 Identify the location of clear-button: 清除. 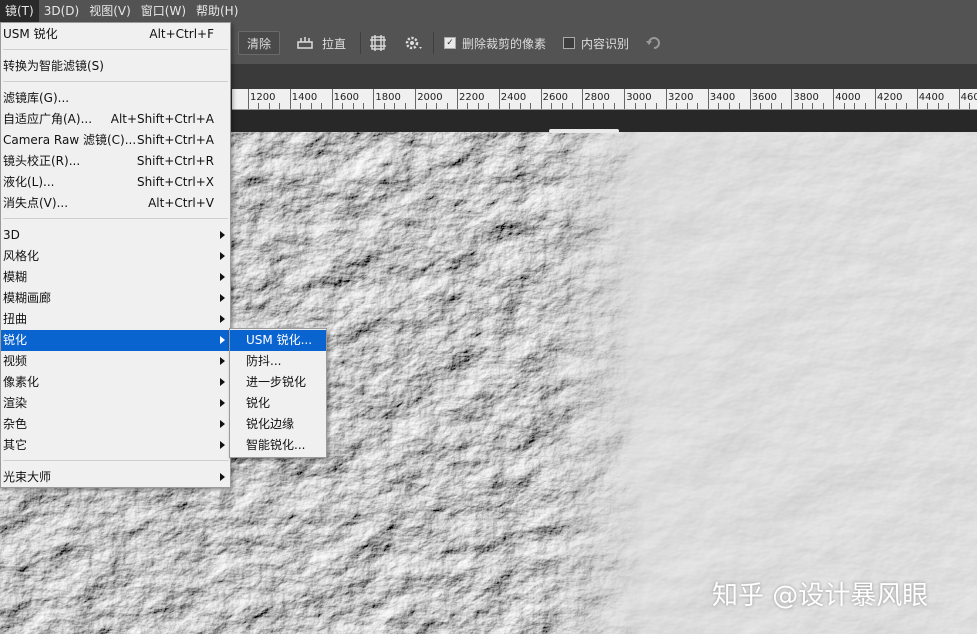
(259, 43).